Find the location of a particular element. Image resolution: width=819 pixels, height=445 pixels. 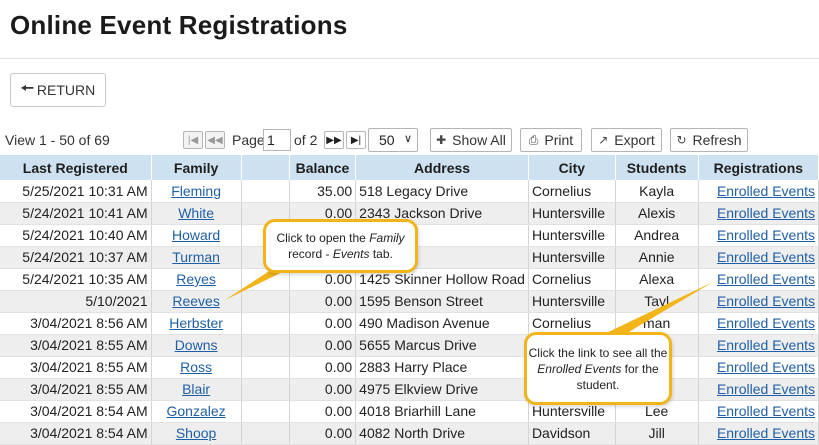

refresh-label: Refresh is located at coordinates (717, 140).